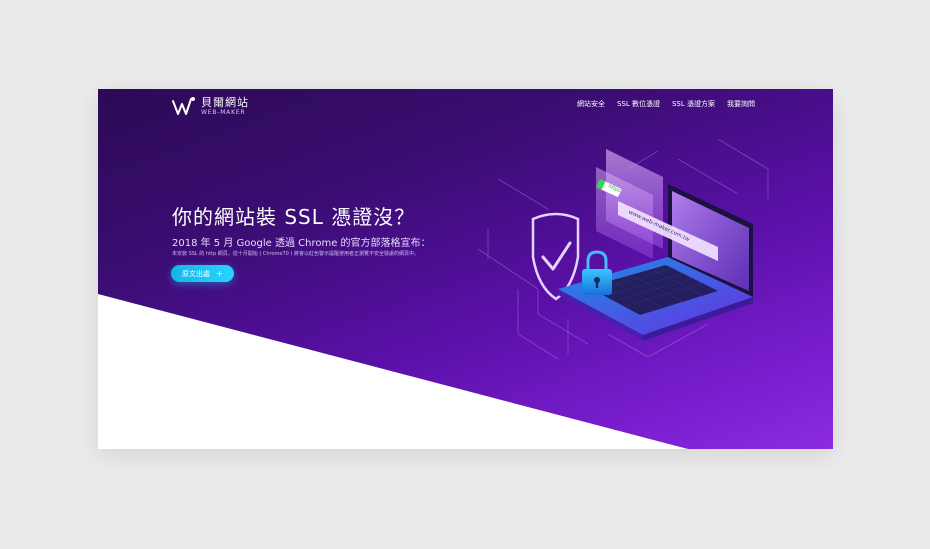 This screenshot has height=549, width=930. What do you see at coordinates (591, 104) in the screenshot?
I see `nav-item-website-security: 網站安全` at bounding box center [591, 104].